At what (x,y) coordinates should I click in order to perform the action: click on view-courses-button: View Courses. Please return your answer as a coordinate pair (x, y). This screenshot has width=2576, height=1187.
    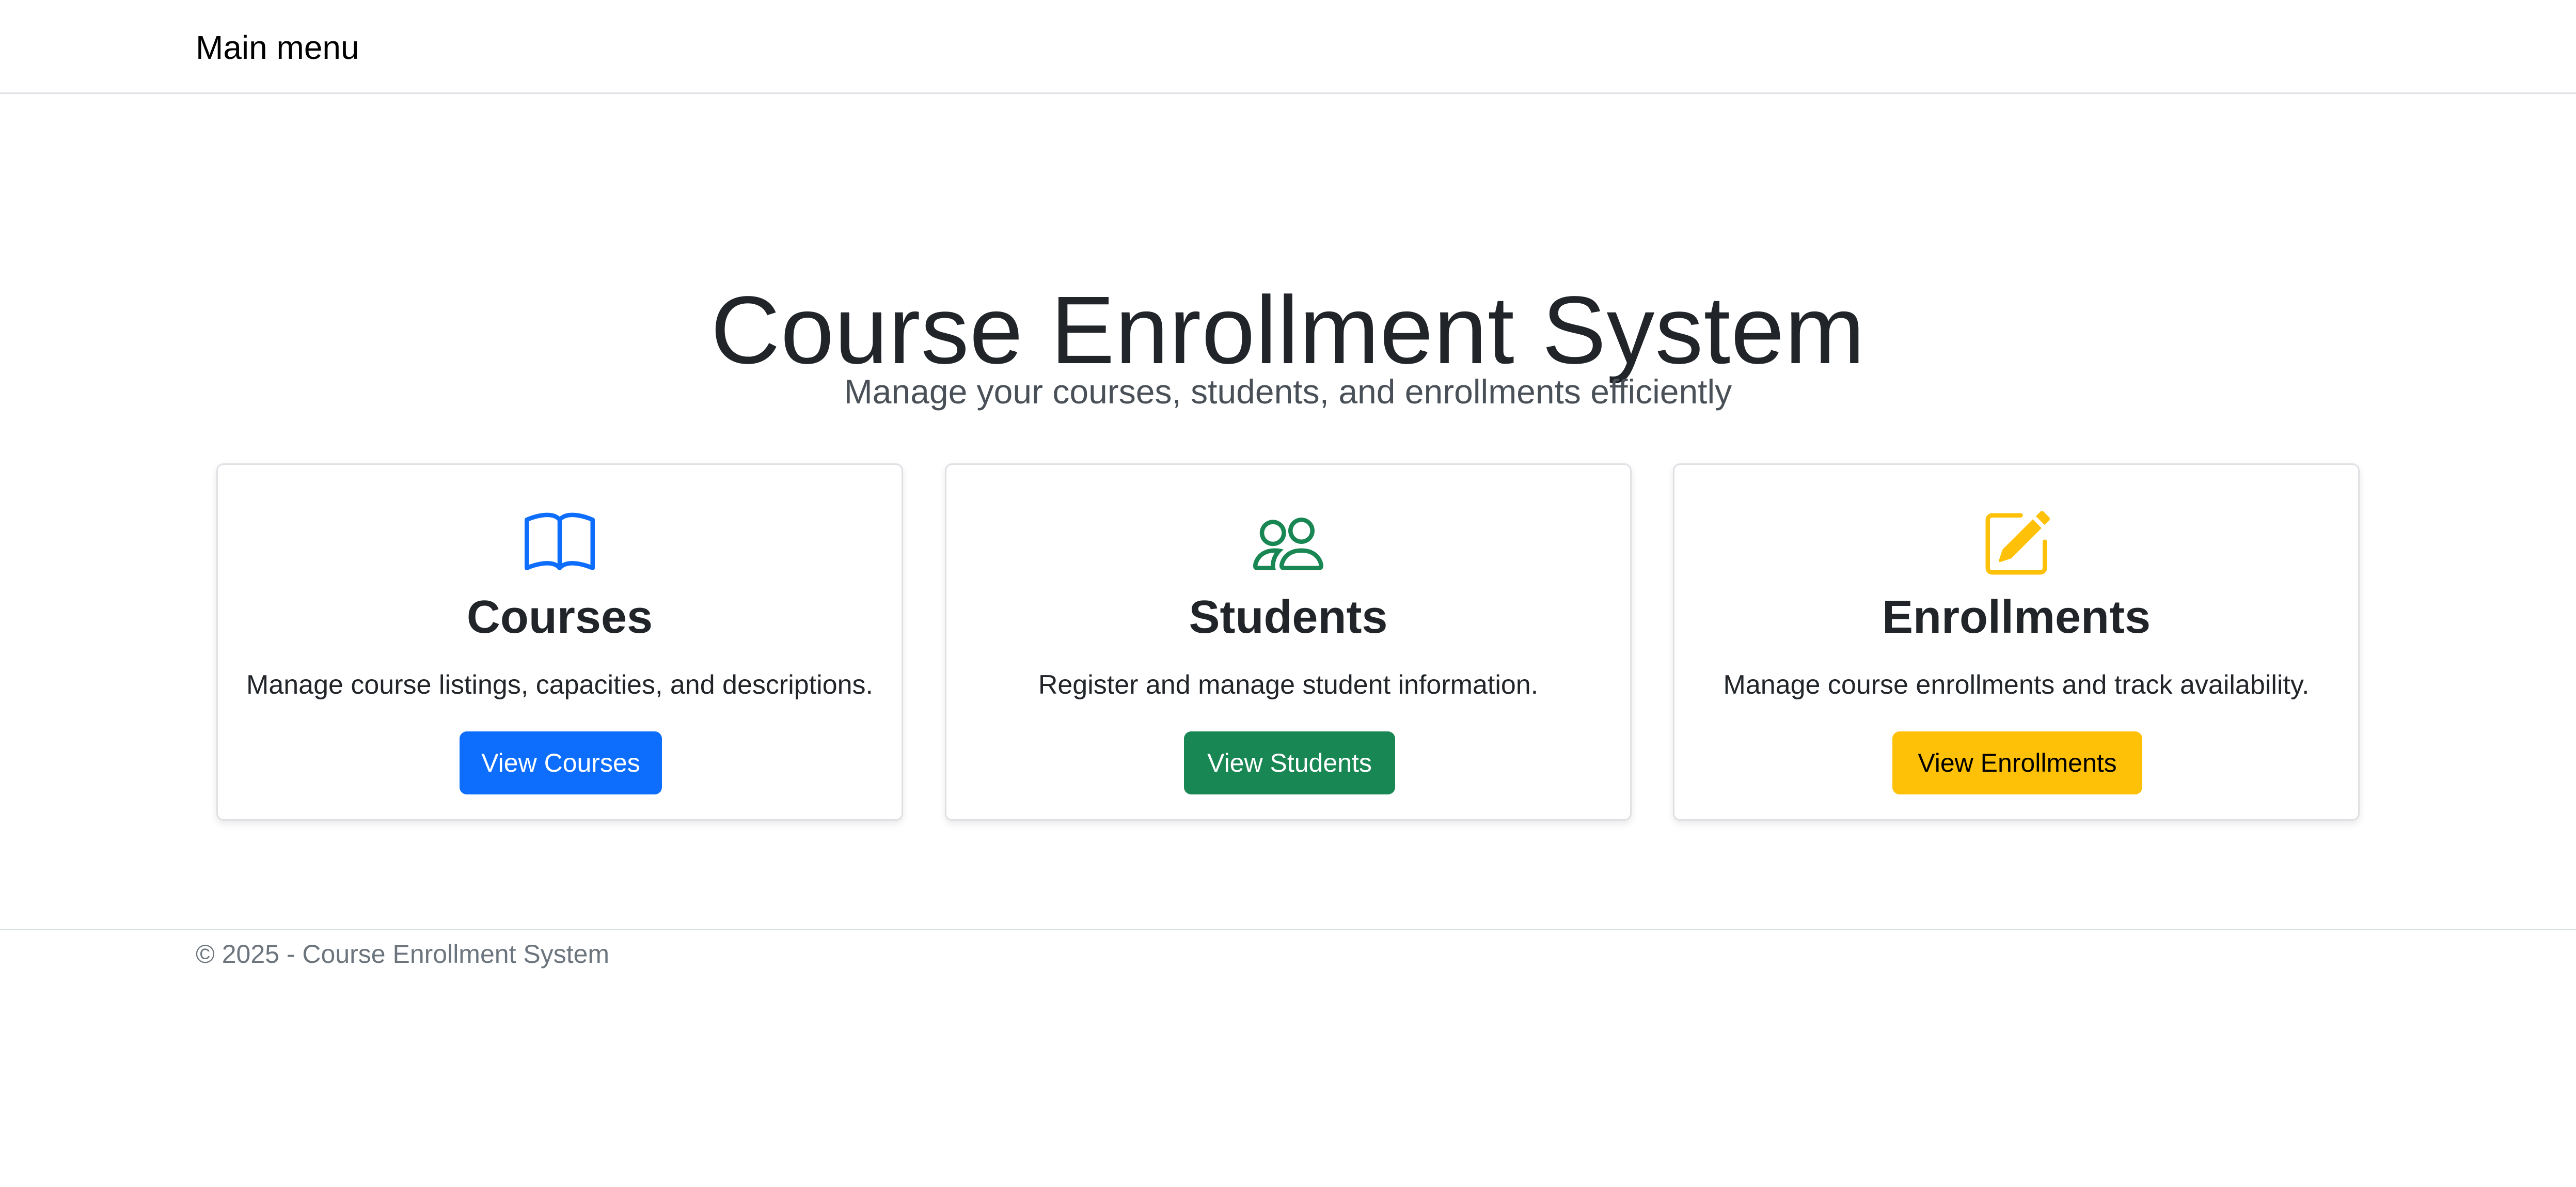
    Looking at the image, I should click on (561, 762).